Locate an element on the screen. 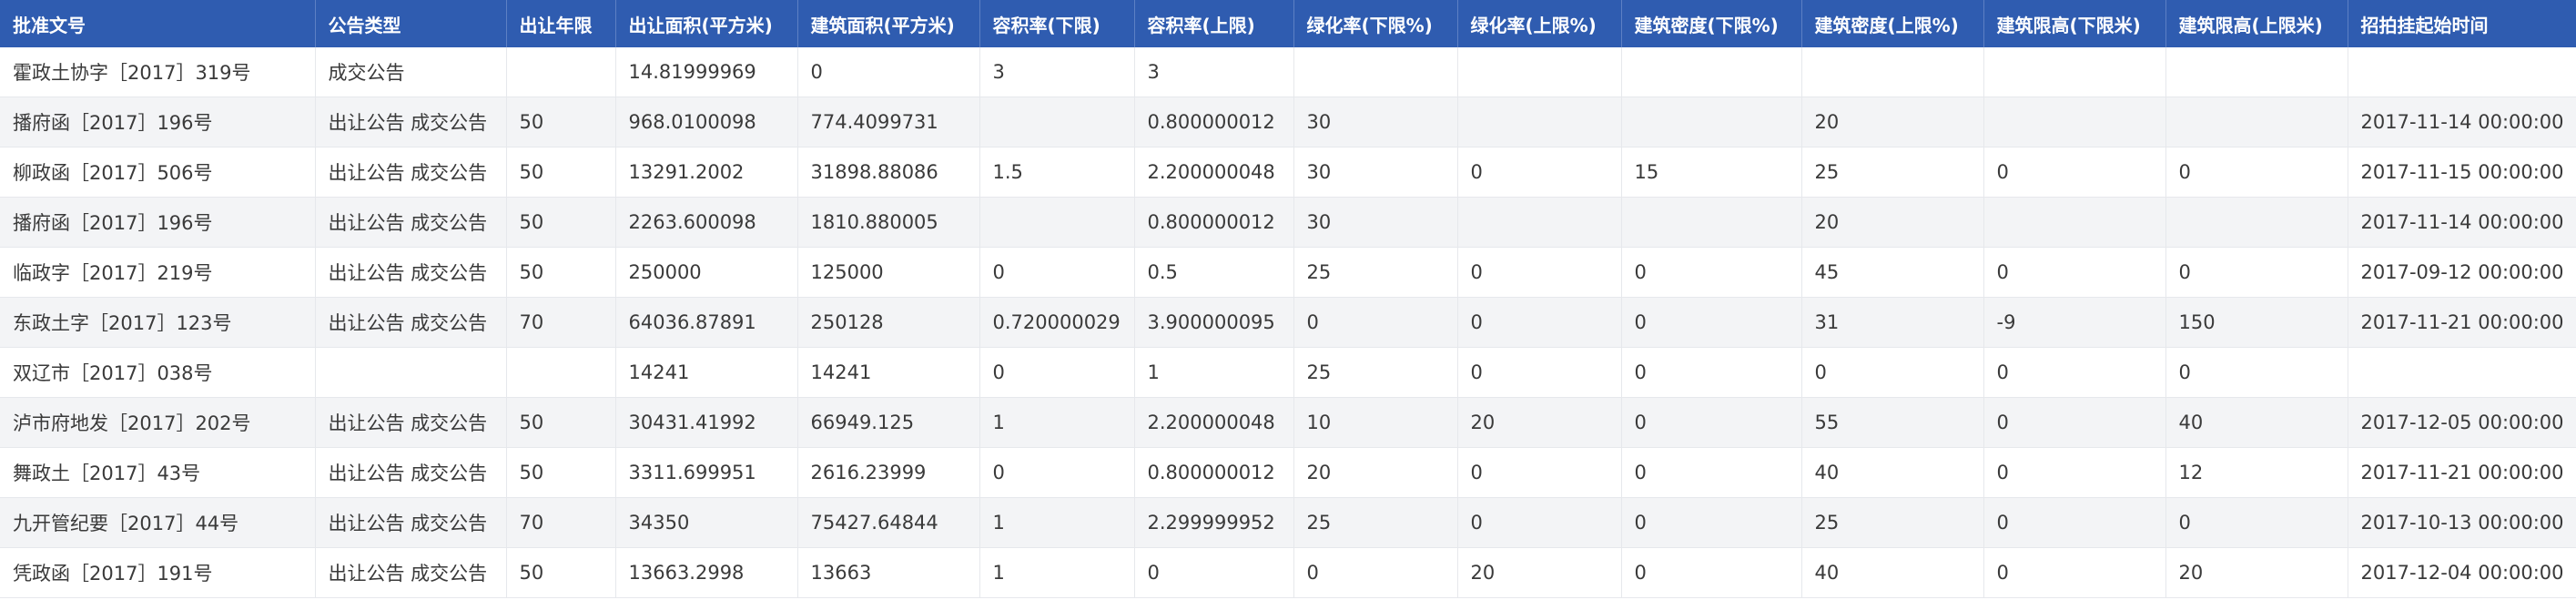 The image size is (2576, 600). table-cell: 霍政土协字［2017］319号 is located at coordinates (158, 72).